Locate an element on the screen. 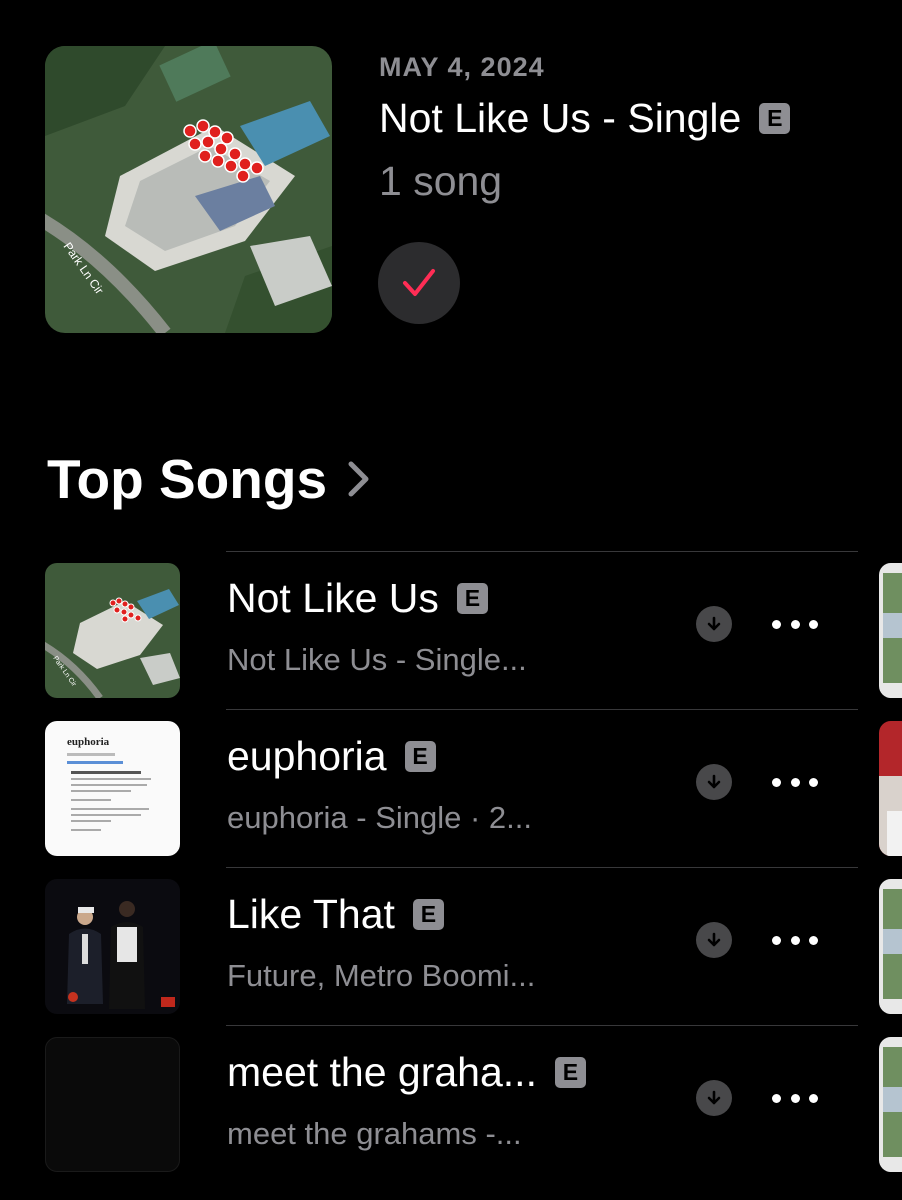  song-title: euphoria is located at coordinates (307, 756).